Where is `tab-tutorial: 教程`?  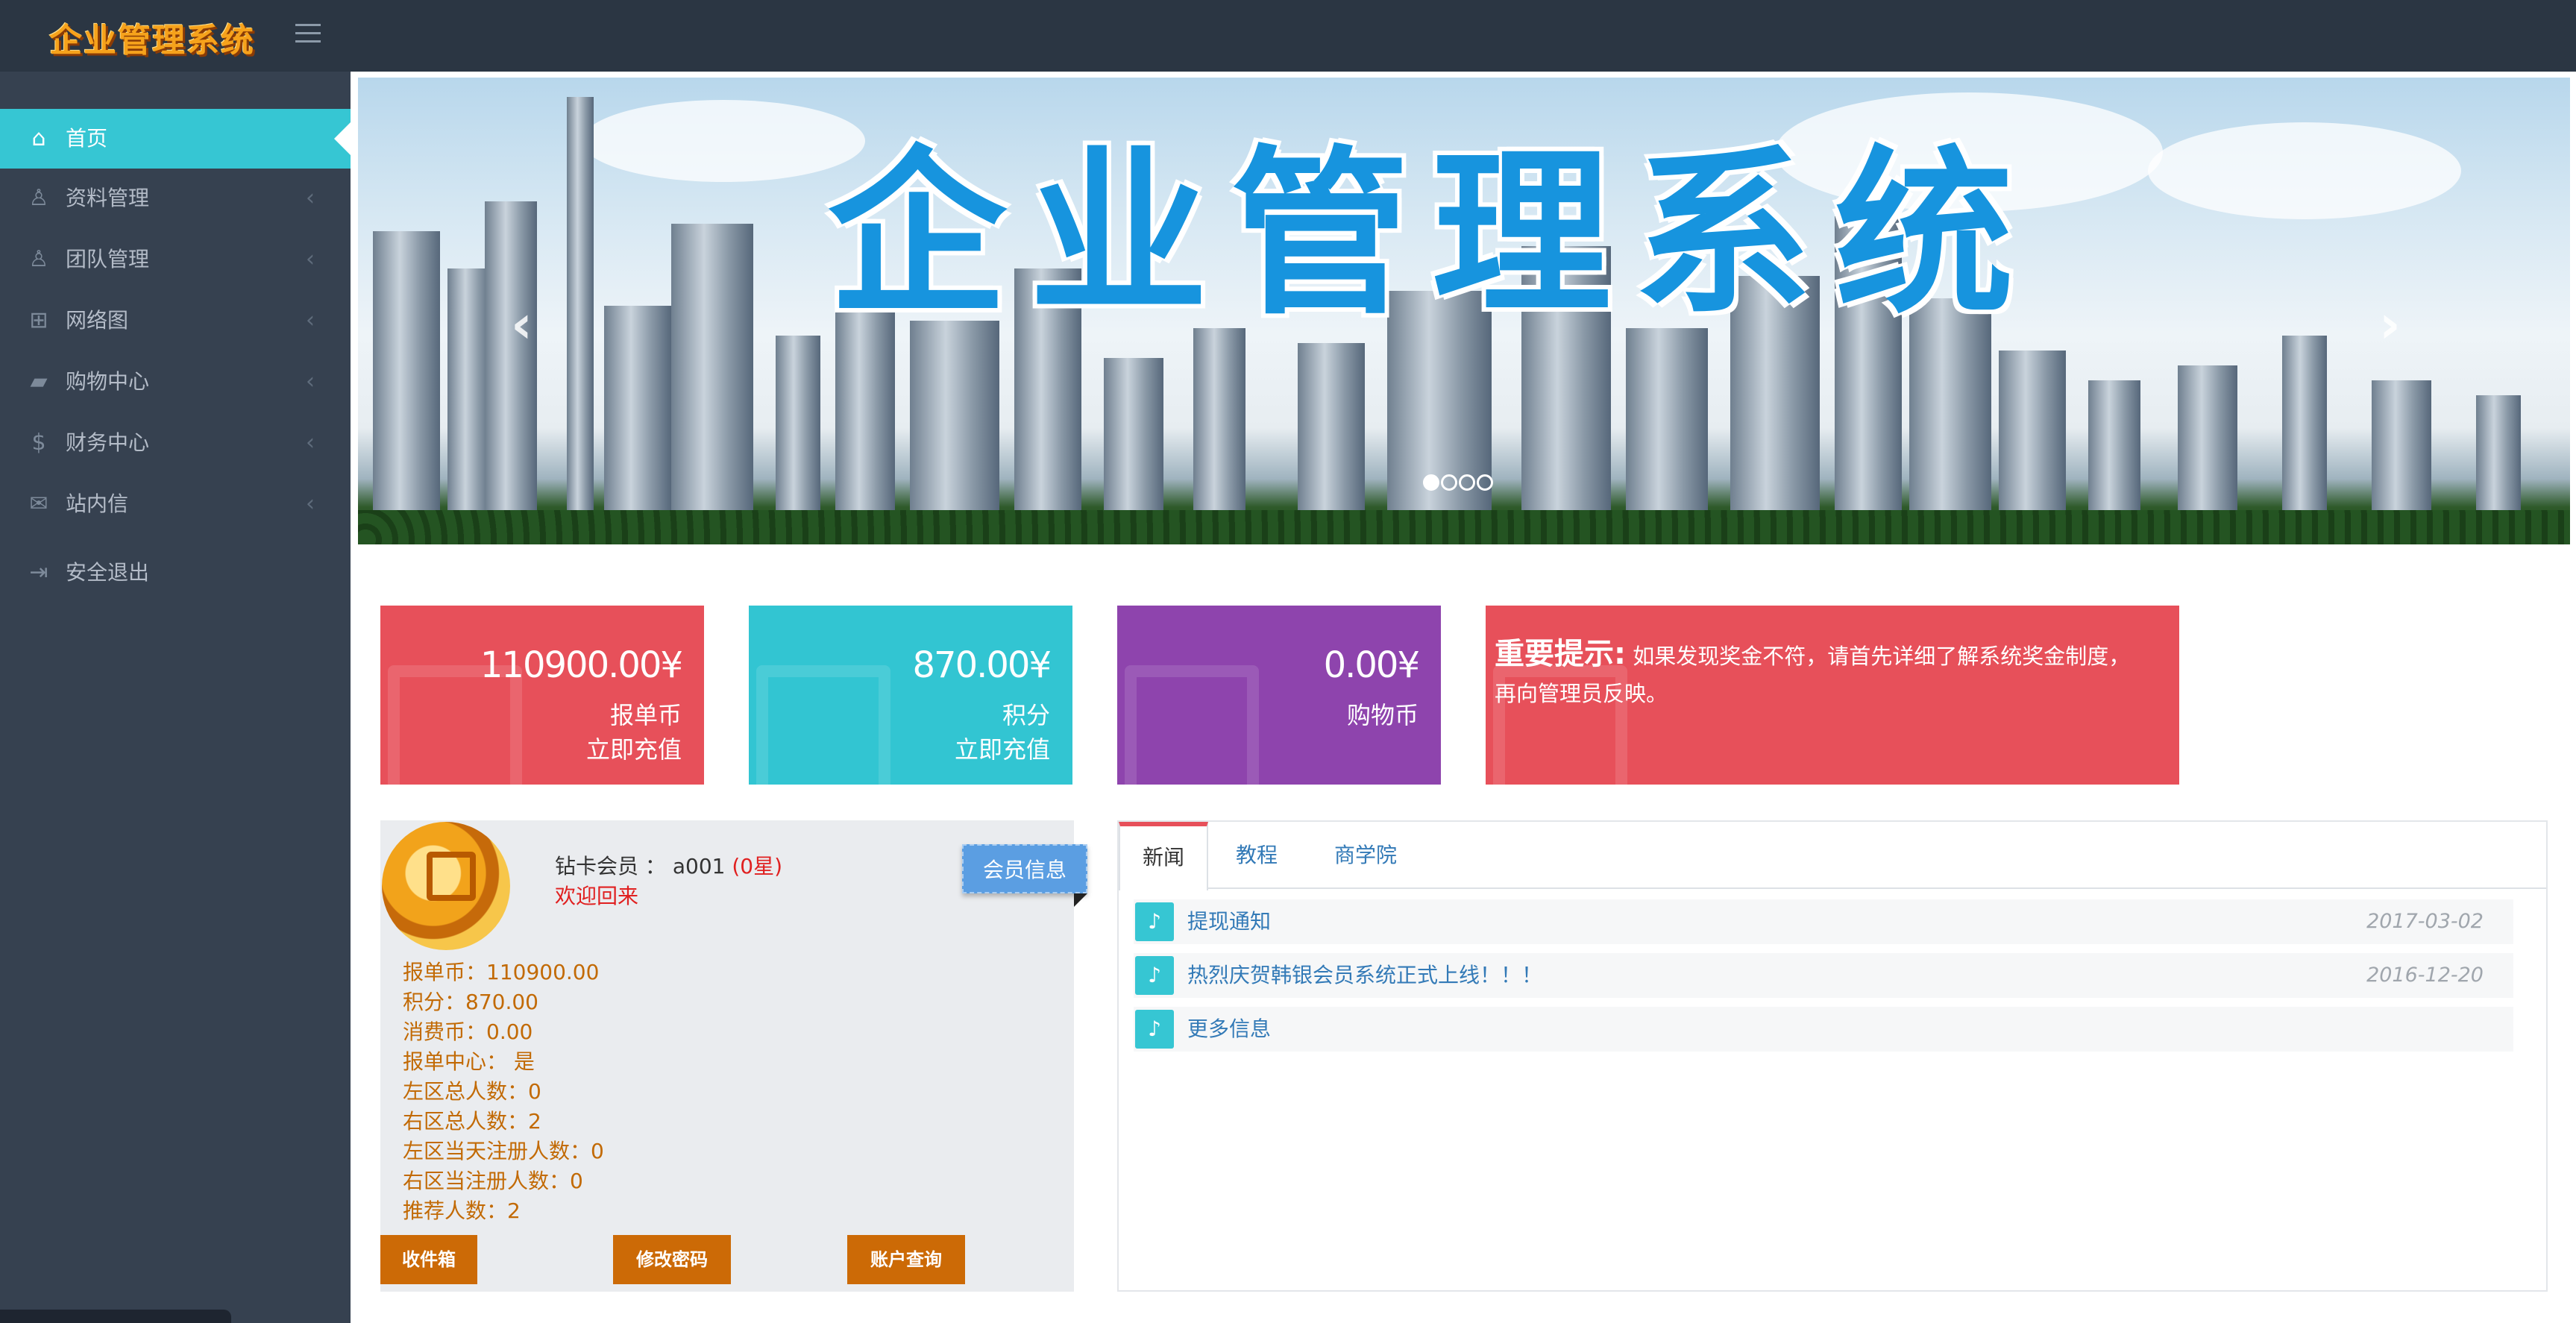 tab-tutorial: 教程 is located at coordinates (1257, 855).